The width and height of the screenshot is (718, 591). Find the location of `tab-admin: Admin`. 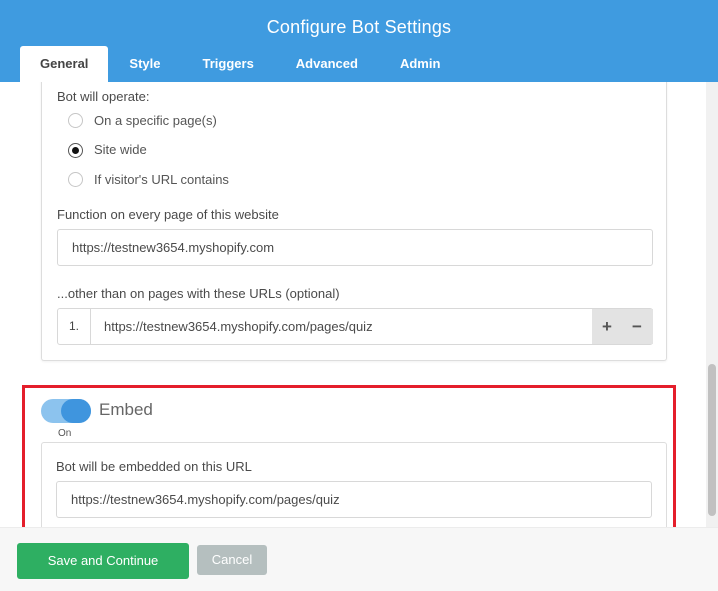

tab-admin: Admin is located at coordinates (420, 64).